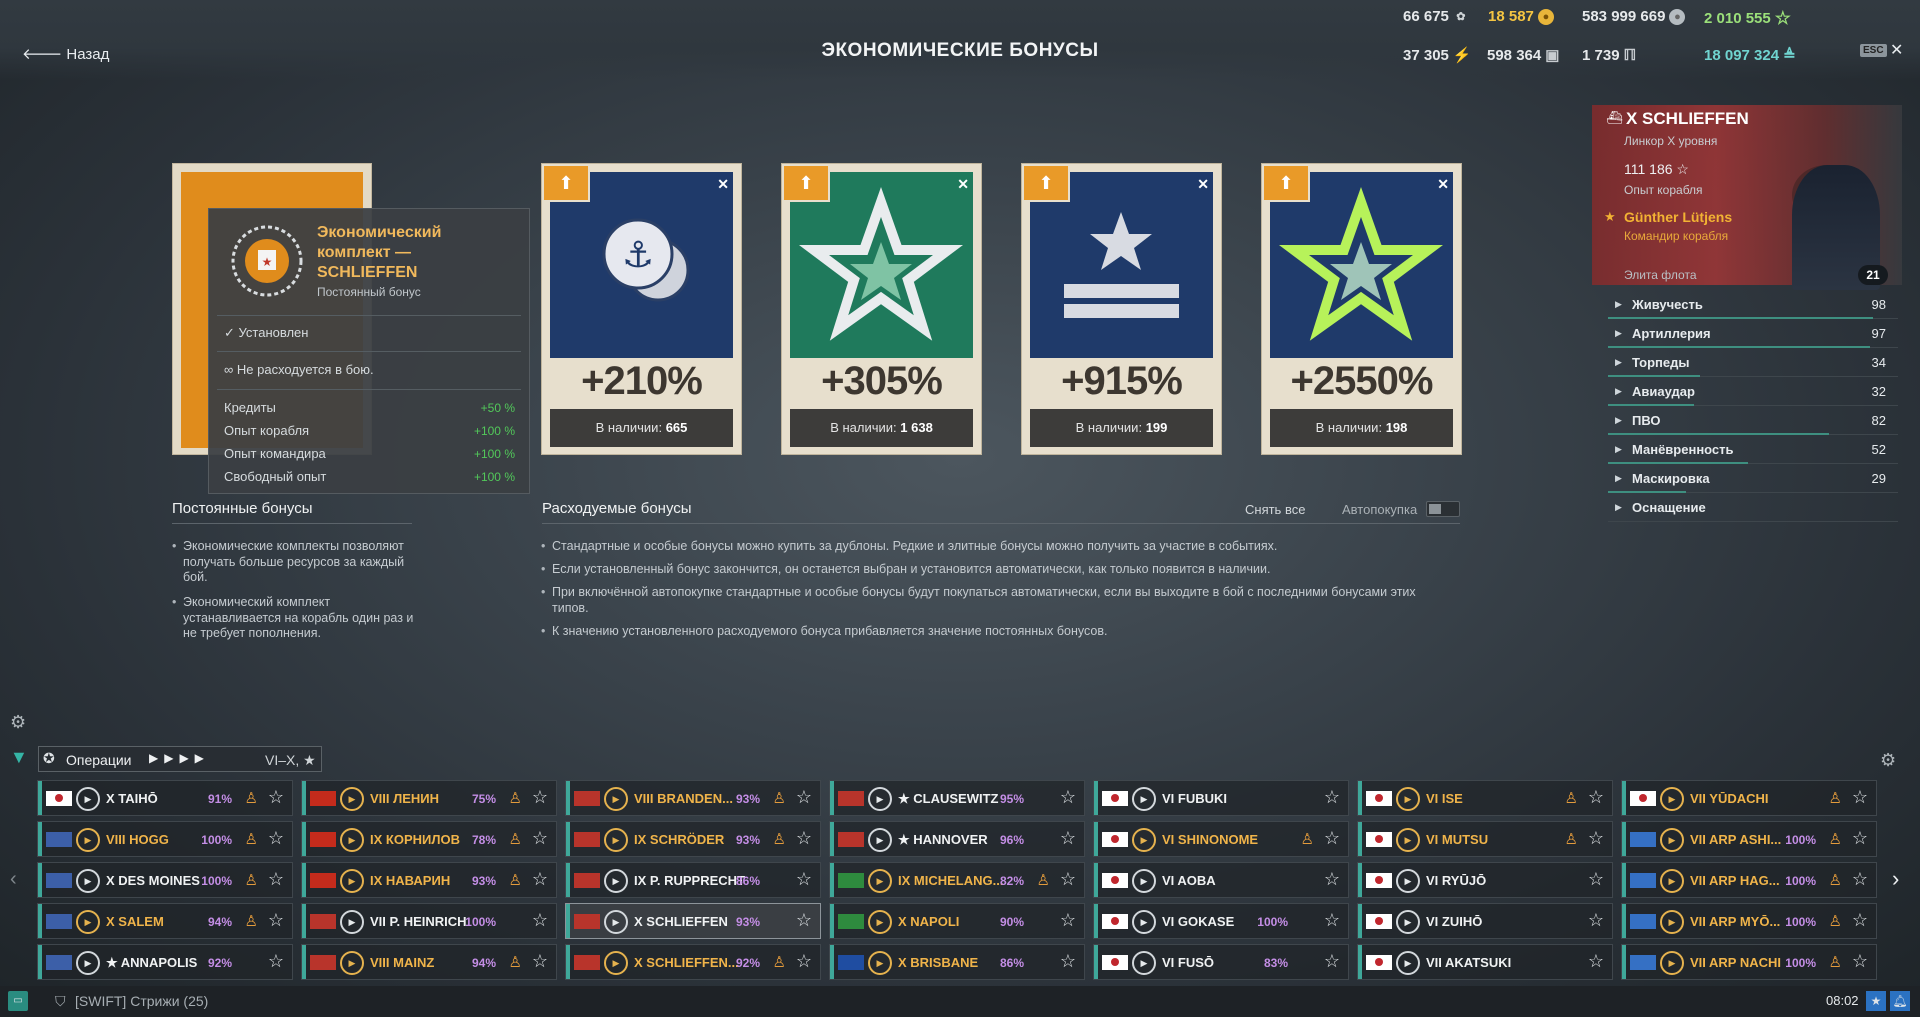 Image resolution: width=1920 pixels, height=1017 pixels. I want to click on ship-tile: ▶ VI ZUIHŌ ☆, so click(1485, 921).